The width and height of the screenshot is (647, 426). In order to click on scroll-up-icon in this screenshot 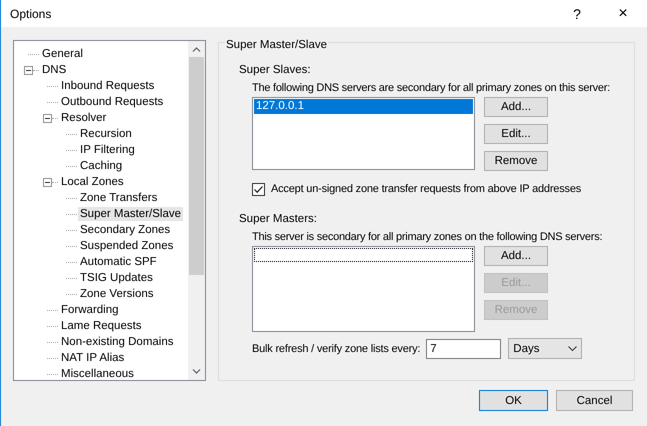, I will do `click(196, 49)`.